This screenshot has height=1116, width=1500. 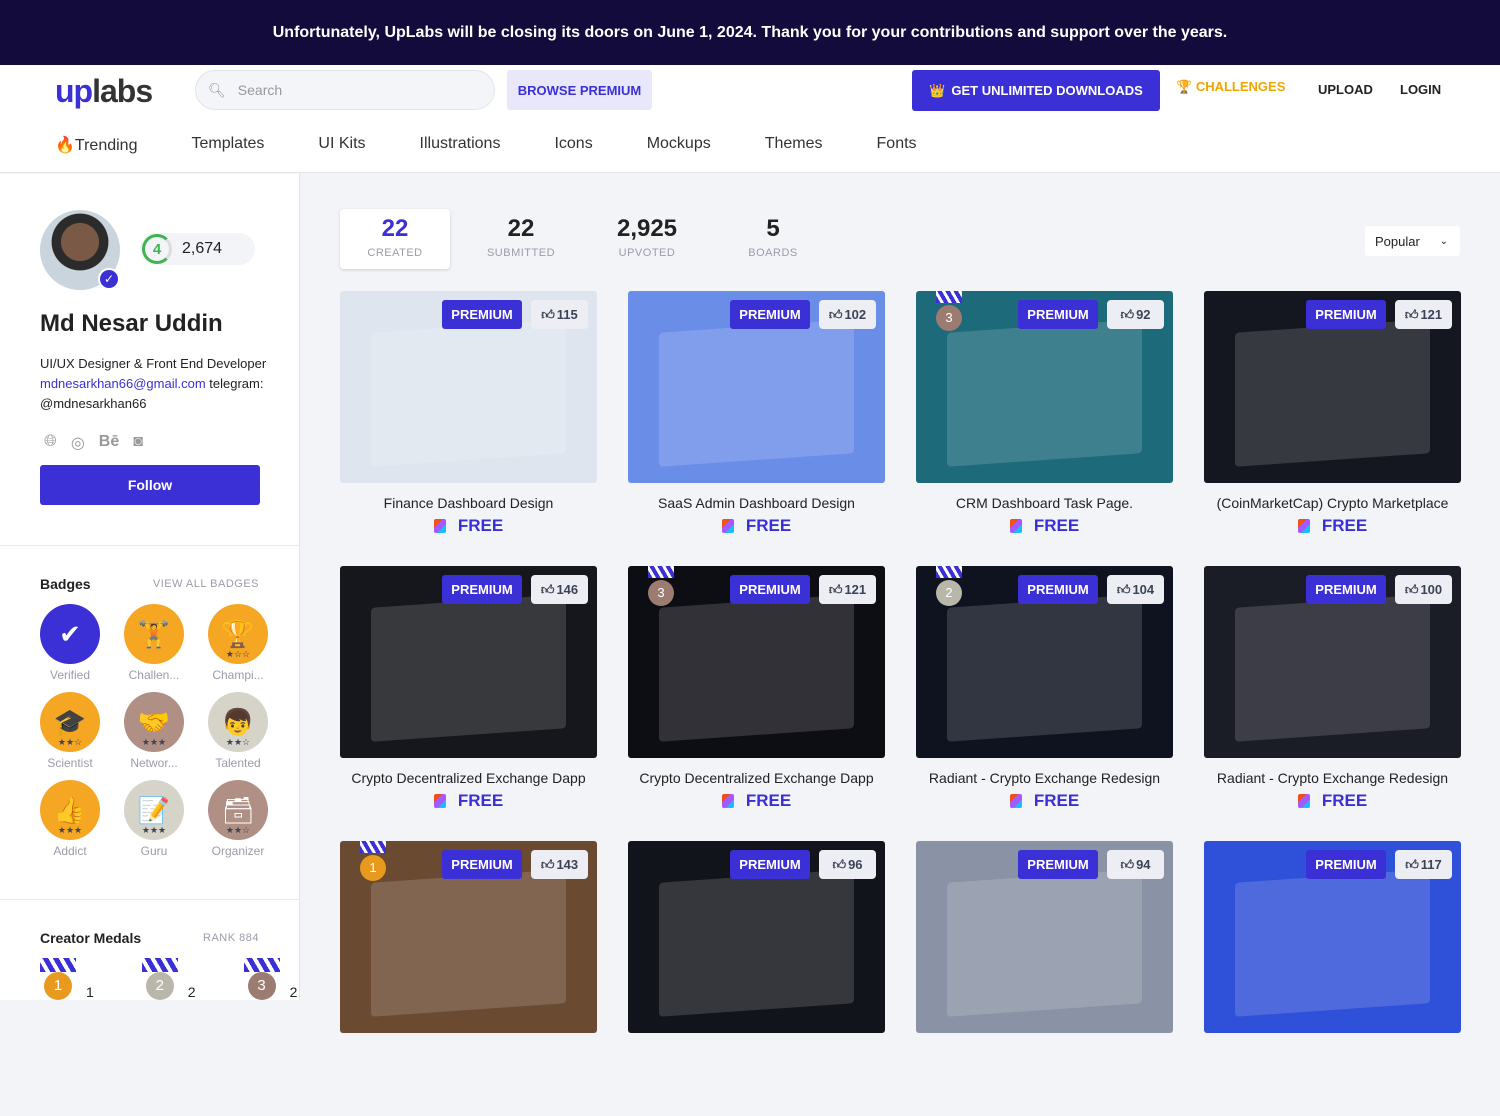 I want to click on nav-item: Themes, so click(x=794, y=145).